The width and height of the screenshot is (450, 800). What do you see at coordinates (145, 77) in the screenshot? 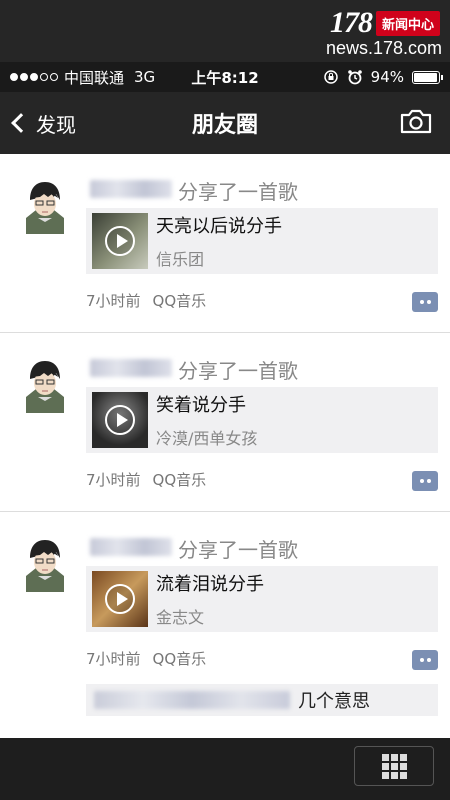
I see `network-type: 3G` at bounding box center [145, 77].